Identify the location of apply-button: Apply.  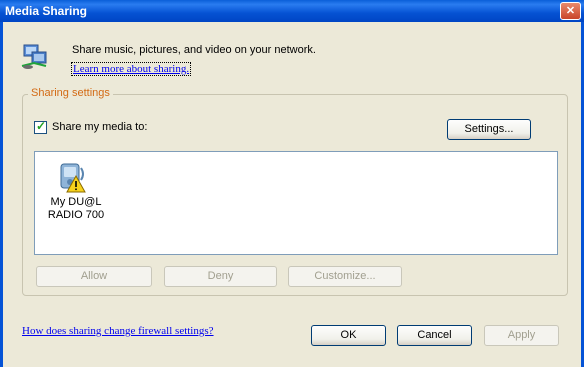
(521, 335).